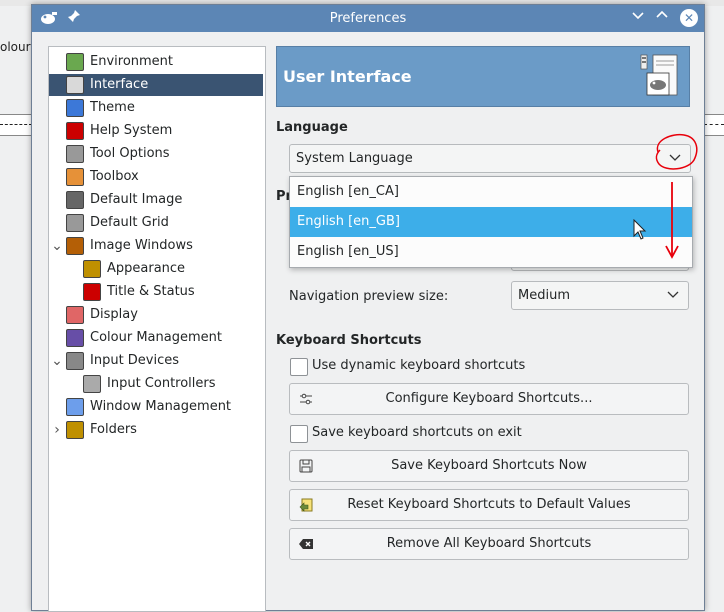  I want to click on save-on-exit-label: Save keyboard shortcuts on exit, so click(417, 432).